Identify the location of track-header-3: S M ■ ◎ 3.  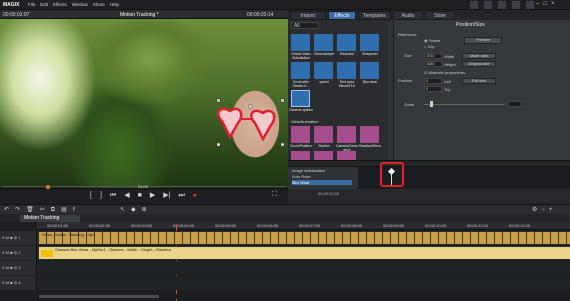
(18, 268).